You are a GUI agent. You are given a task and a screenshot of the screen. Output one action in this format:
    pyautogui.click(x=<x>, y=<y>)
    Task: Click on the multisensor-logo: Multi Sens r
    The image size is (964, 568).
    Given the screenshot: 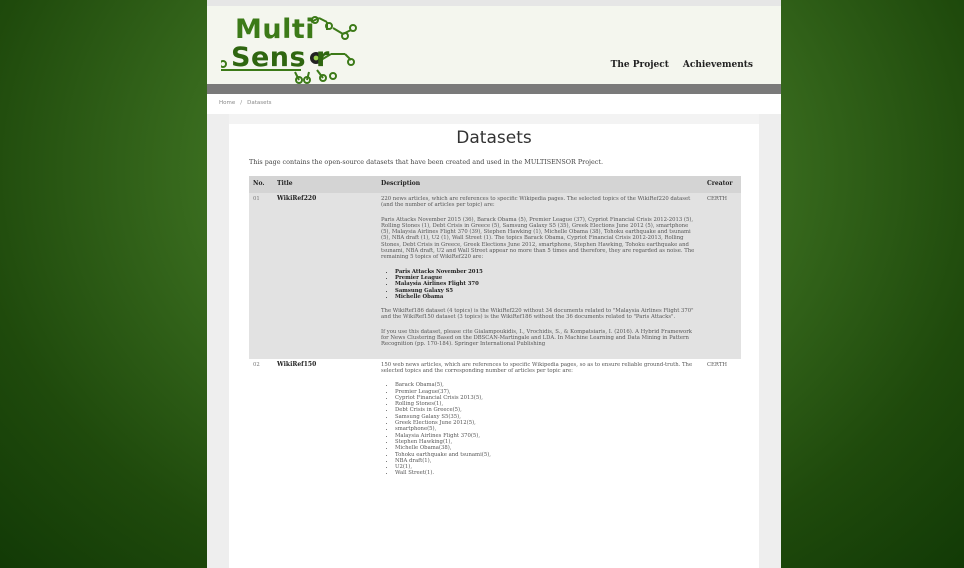 What is the action you would take?
    pyautogui.click(x=291, y=49)
    